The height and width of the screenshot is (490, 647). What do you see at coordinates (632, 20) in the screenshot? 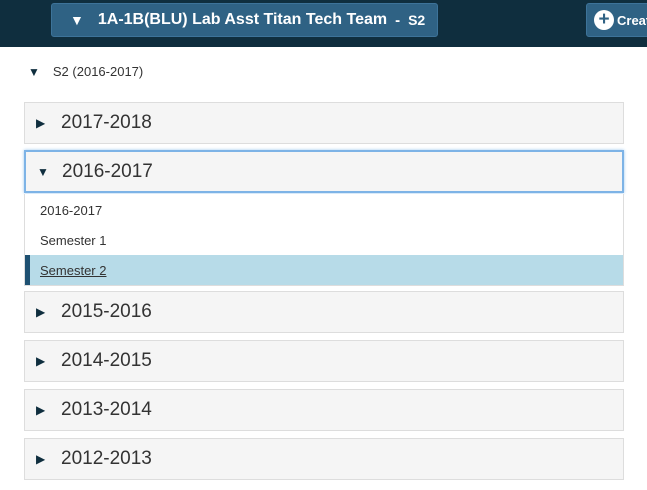
I see `create-button-label: Creat` at bounding box center [632, 20].